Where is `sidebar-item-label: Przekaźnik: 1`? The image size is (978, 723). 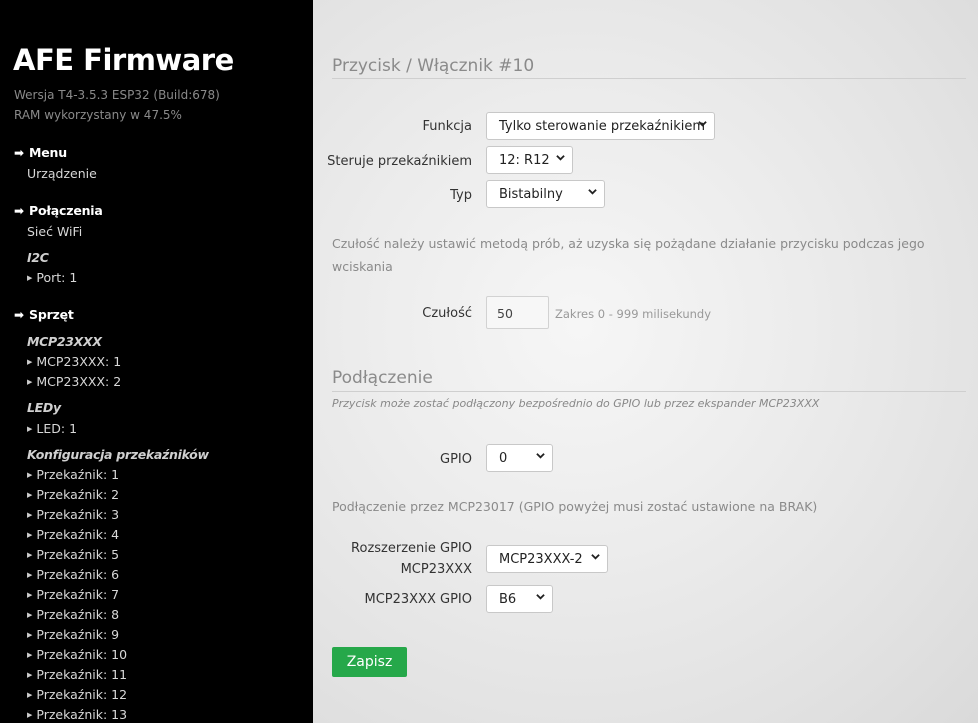
sidebar-item-label: Przekaźnik: 1 is located at coordinates (78, 474).